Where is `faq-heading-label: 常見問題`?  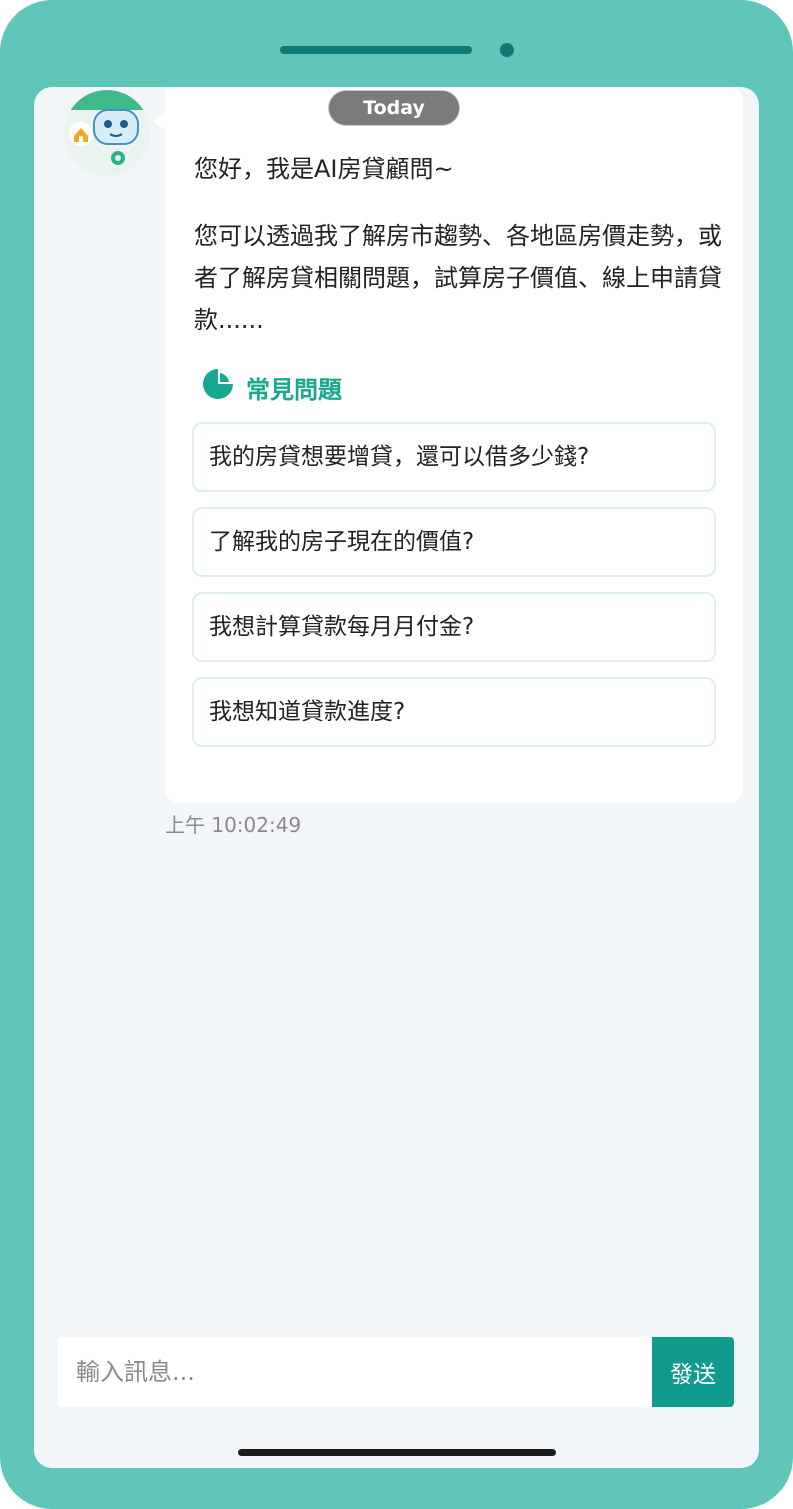 faq-heading-label: 常見問題 is located at coordinates (294, 389).